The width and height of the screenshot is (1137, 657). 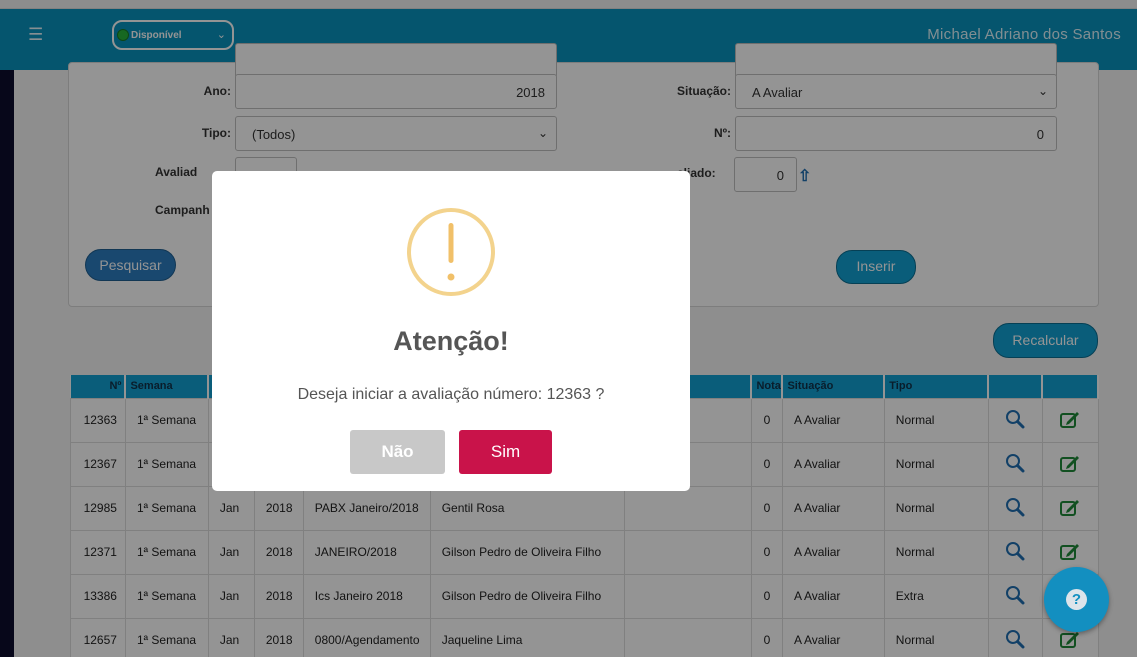 What do you see at coordinates (451, 341) in the screenshot?
I see `dialog-title: Atenção!` at bounding box center [451, 341].